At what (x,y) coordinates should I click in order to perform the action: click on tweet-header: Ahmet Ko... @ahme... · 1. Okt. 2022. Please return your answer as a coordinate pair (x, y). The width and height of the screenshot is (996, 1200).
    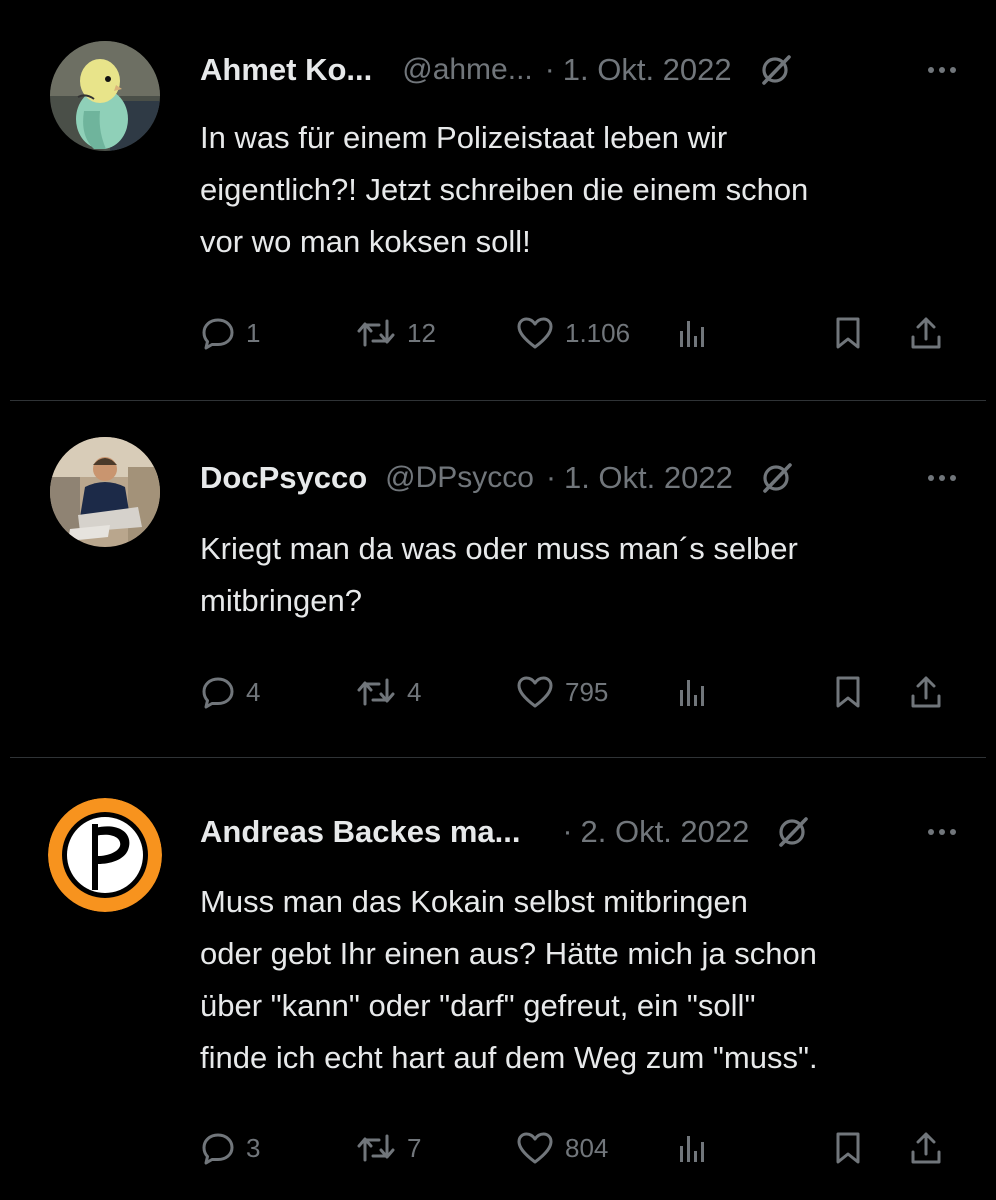
    Looking at the image, I should click on (578, 70).